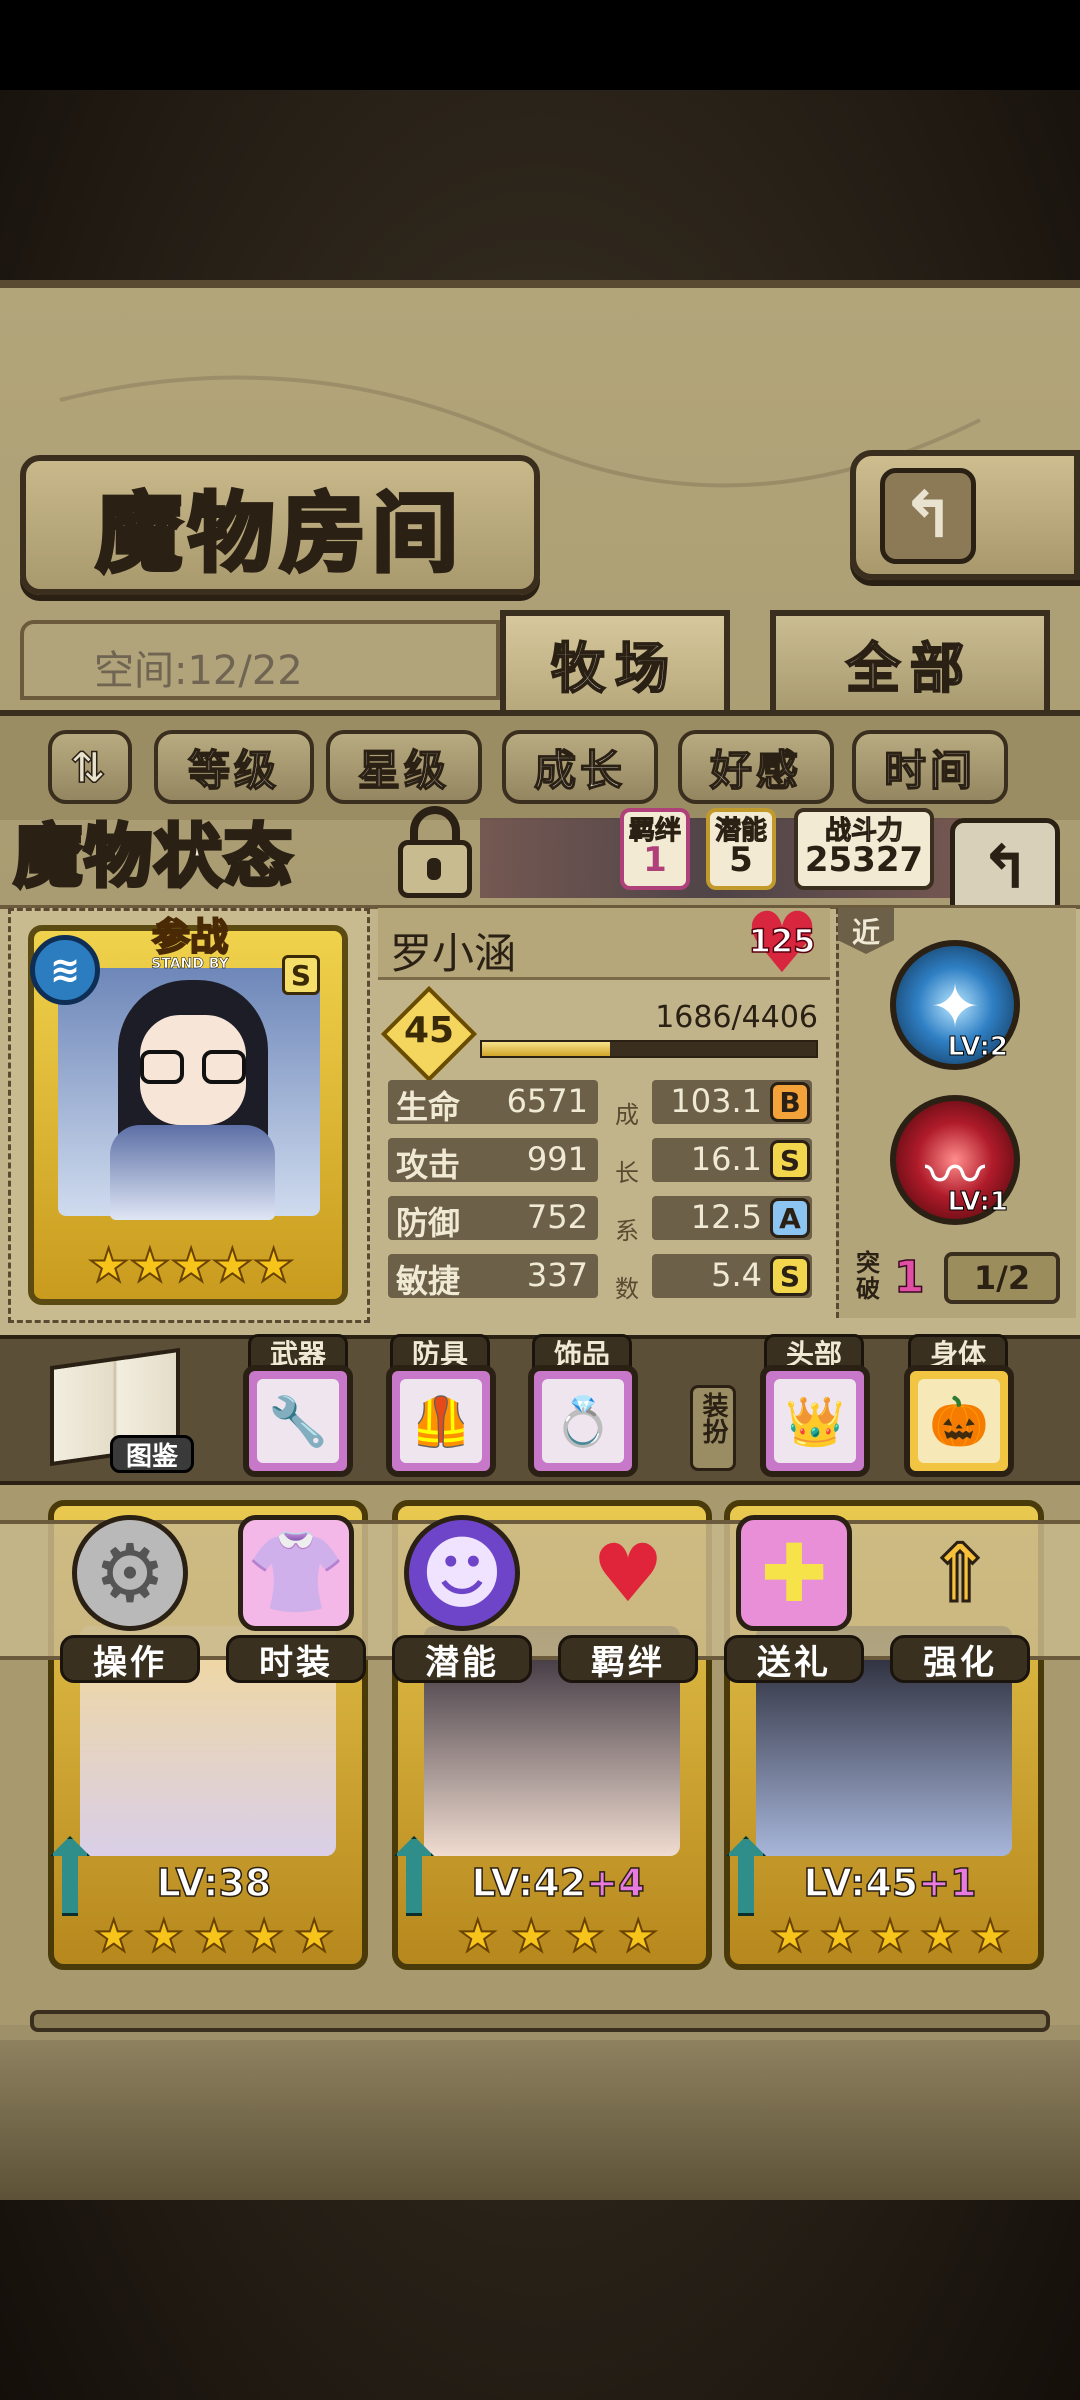 Image resolution: width=1080 pixels, height=2400 pixels. What do you see at coordinates (540, 2120) in the screenshot?
I see `bottom-area` at bounding box center [540, 2120].